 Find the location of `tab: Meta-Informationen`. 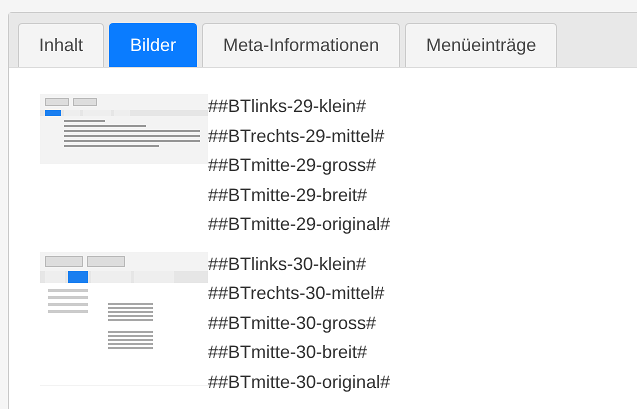

tab: Meta-Informationen is located at coordinates (301, 45).